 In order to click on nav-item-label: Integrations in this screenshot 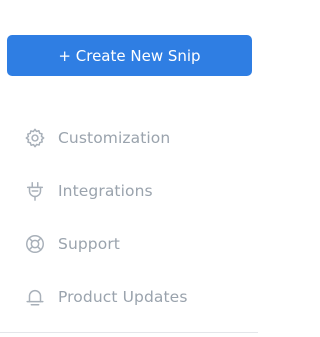, I will do `click(105, 191)`.